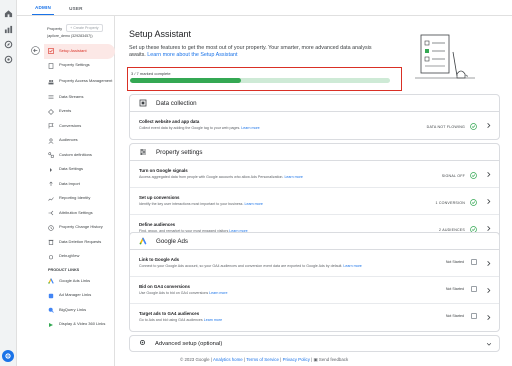 The image size is (512, 366). What do you see at coordinates (452, 229) in the screenshot?
I see `task-status-text: 2 AUDIENCES` at bounding box center [452, 229].